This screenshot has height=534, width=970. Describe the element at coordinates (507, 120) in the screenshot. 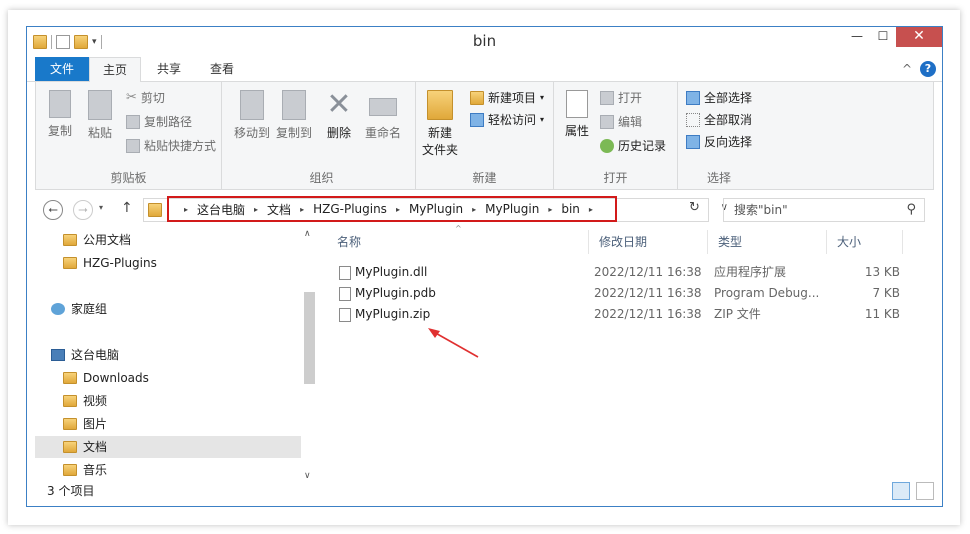

I see `easy-access-button: 轻松访问 ▾` at that location.